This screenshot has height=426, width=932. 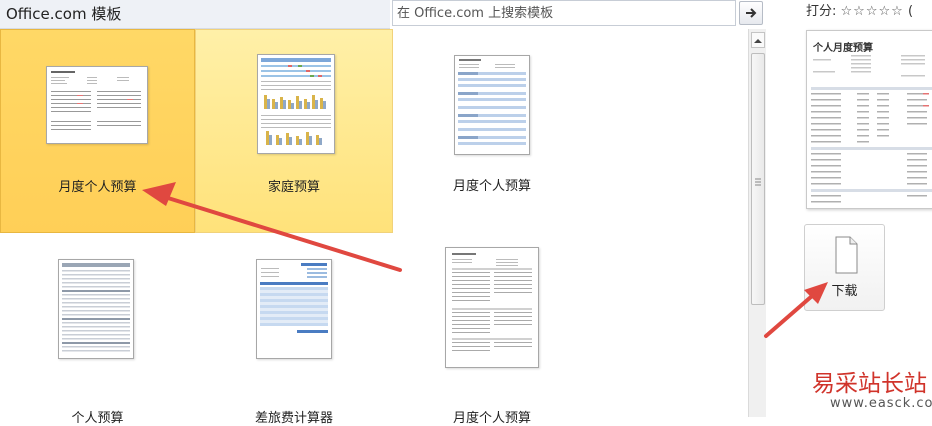 I want to click on template-tile-monthly-budget-3: 月度个人预算, so click(x=492, y=329).